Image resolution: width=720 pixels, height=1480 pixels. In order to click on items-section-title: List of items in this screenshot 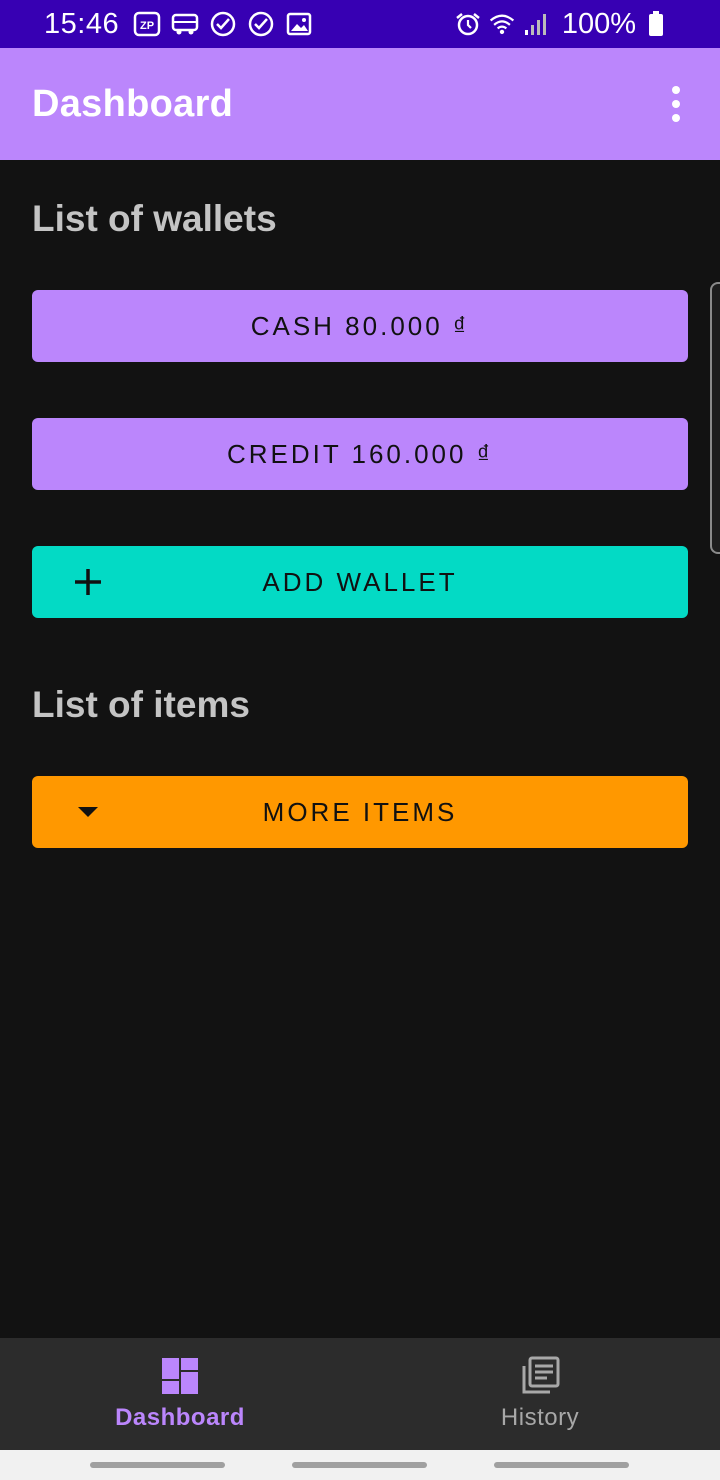, I will do `click(141, 704)`.